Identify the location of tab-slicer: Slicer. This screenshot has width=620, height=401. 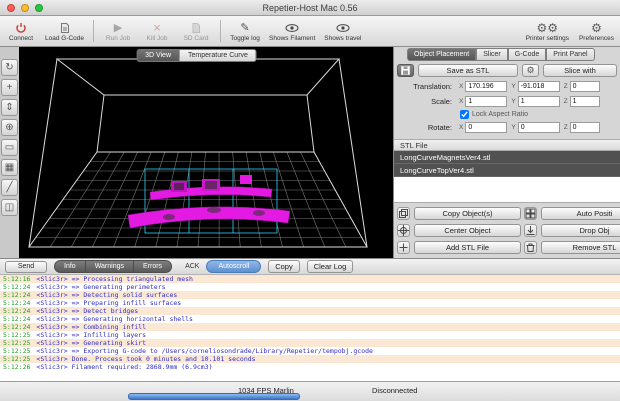
(492, 54).